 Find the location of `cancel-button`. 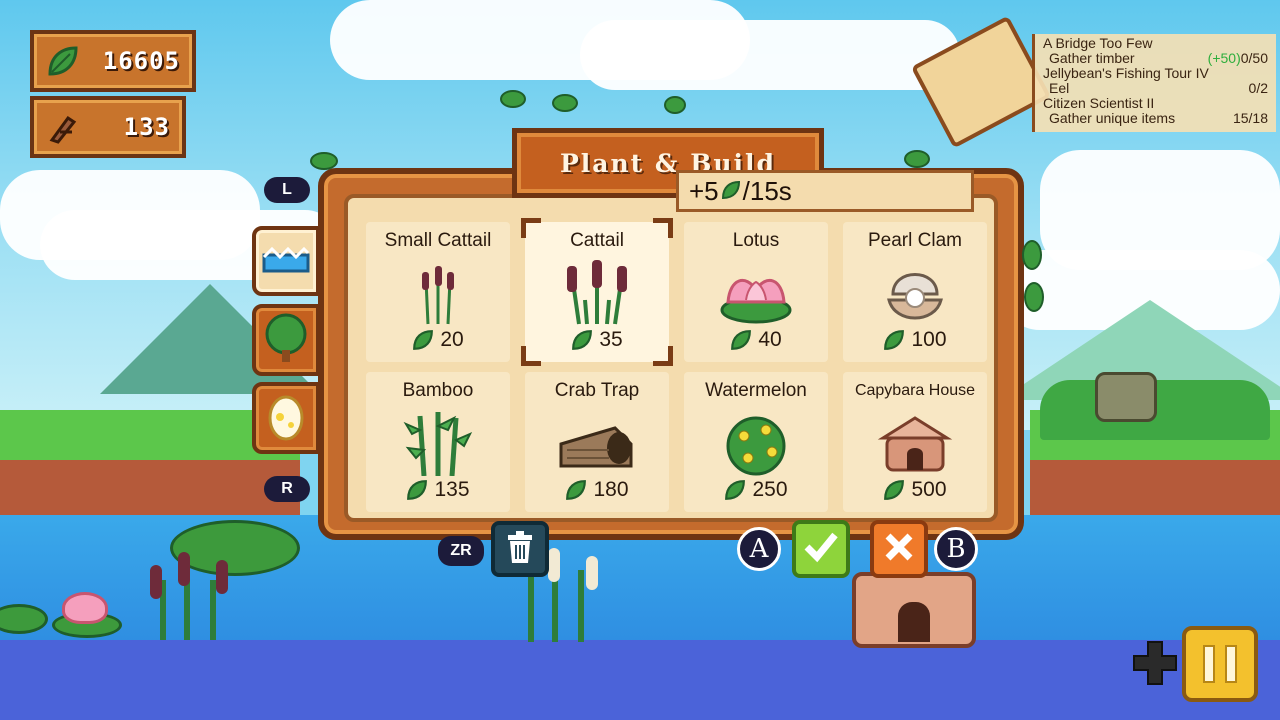

cancel-button is located at coordinates (899, 549).